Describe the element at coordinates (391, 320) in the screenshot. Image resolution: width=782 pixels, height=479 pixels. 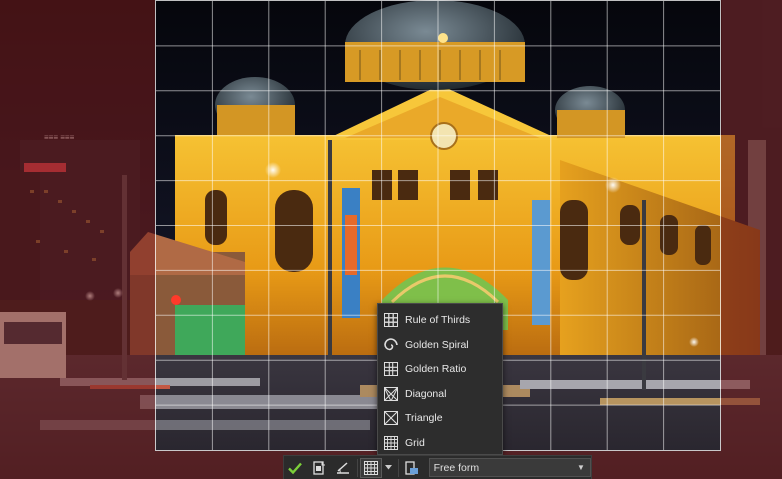
I see `rule-of-thirds-icon` at that location.